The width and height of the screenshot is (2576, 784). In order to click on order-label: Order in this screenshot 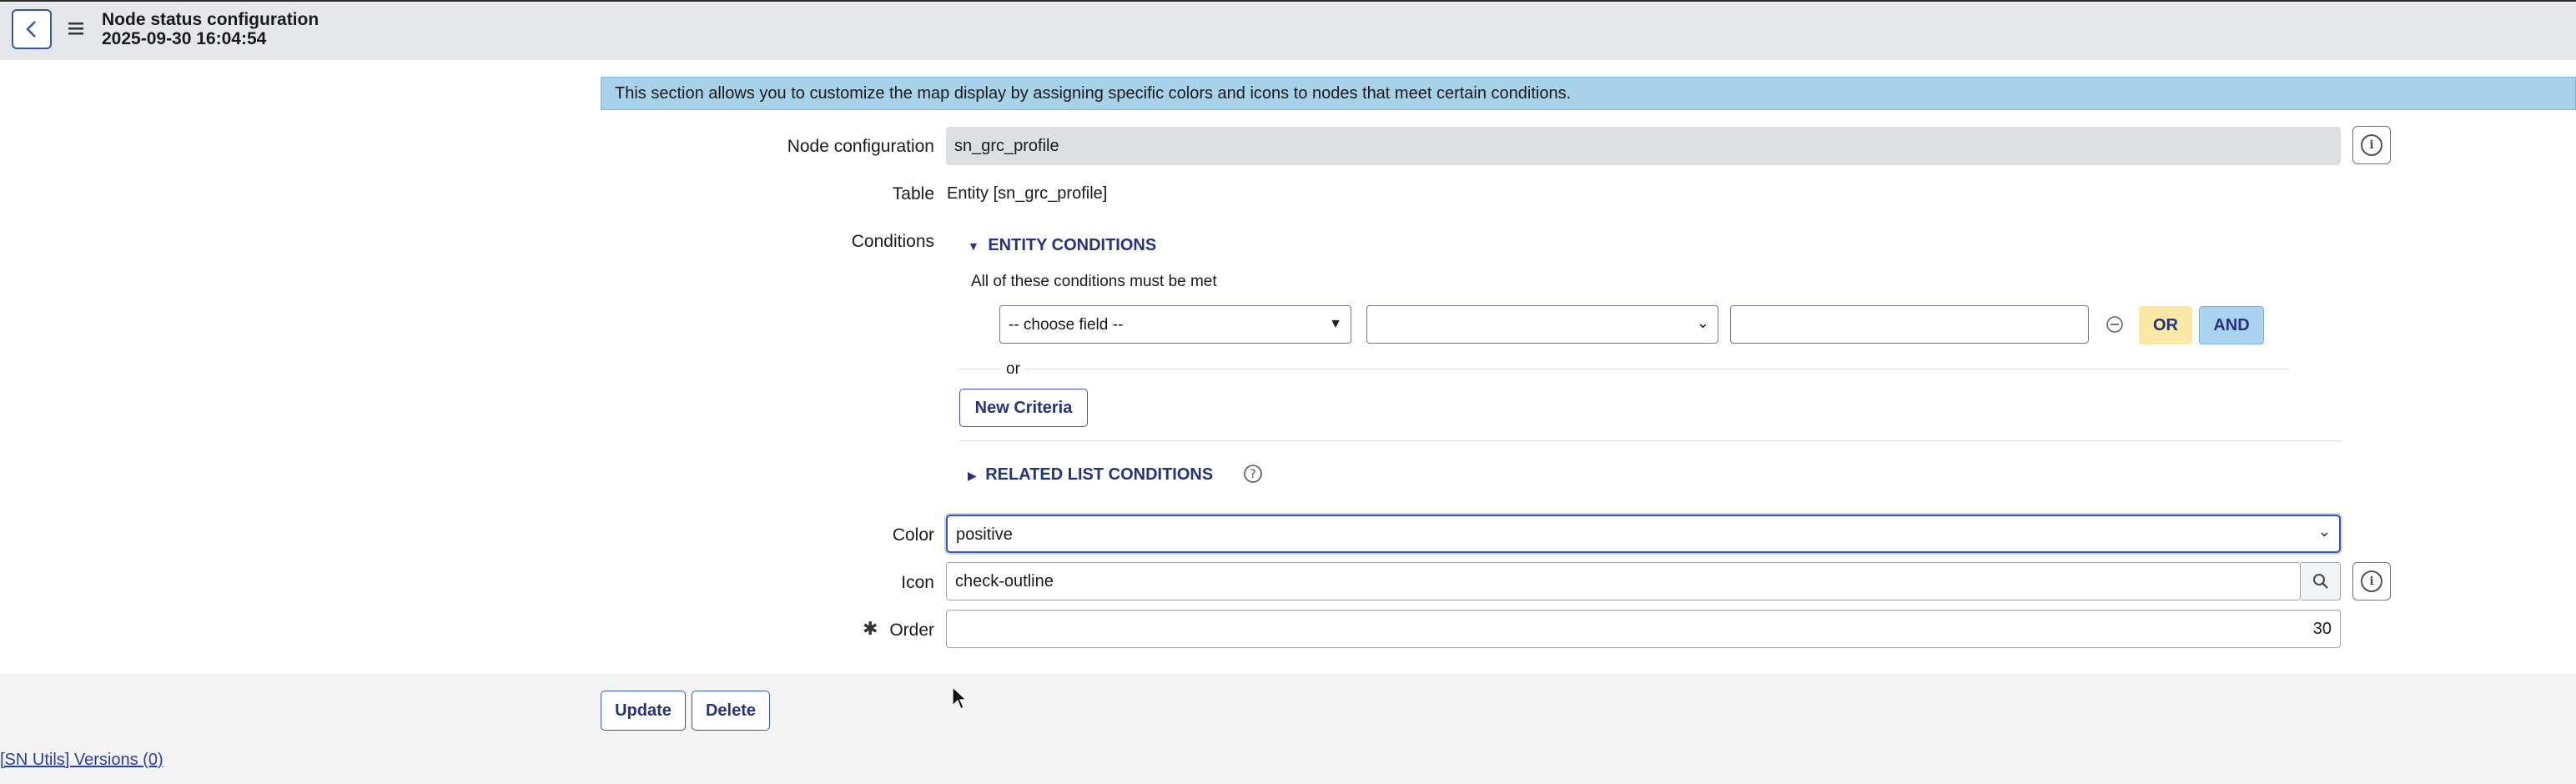, I will do `click(911, 630)`.